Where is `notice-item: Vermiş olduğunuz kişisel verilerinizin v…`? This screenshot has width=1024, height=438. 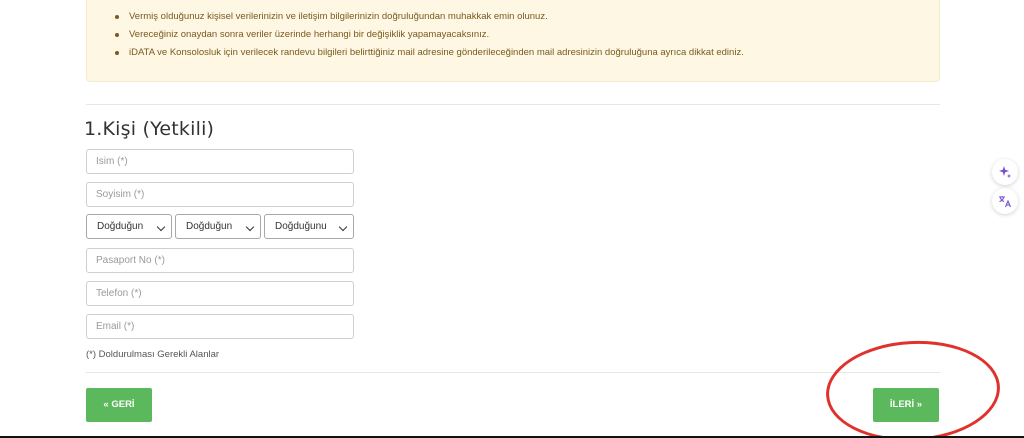 notice-item: Vermiş olduğunuz kişisel verilerinizin v… is located at coordinates (429, 17).